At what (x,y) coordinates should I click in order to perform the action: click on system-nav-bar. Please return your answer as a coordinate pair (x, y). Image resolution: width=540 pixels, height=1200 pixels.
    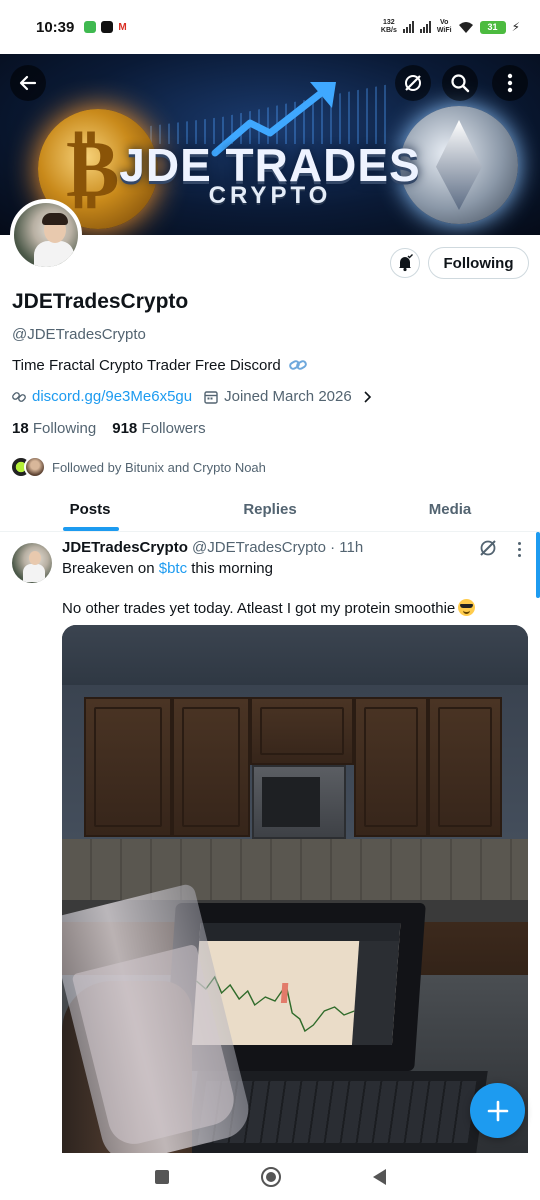
    Looking at the image, I should click on (270, 1176).